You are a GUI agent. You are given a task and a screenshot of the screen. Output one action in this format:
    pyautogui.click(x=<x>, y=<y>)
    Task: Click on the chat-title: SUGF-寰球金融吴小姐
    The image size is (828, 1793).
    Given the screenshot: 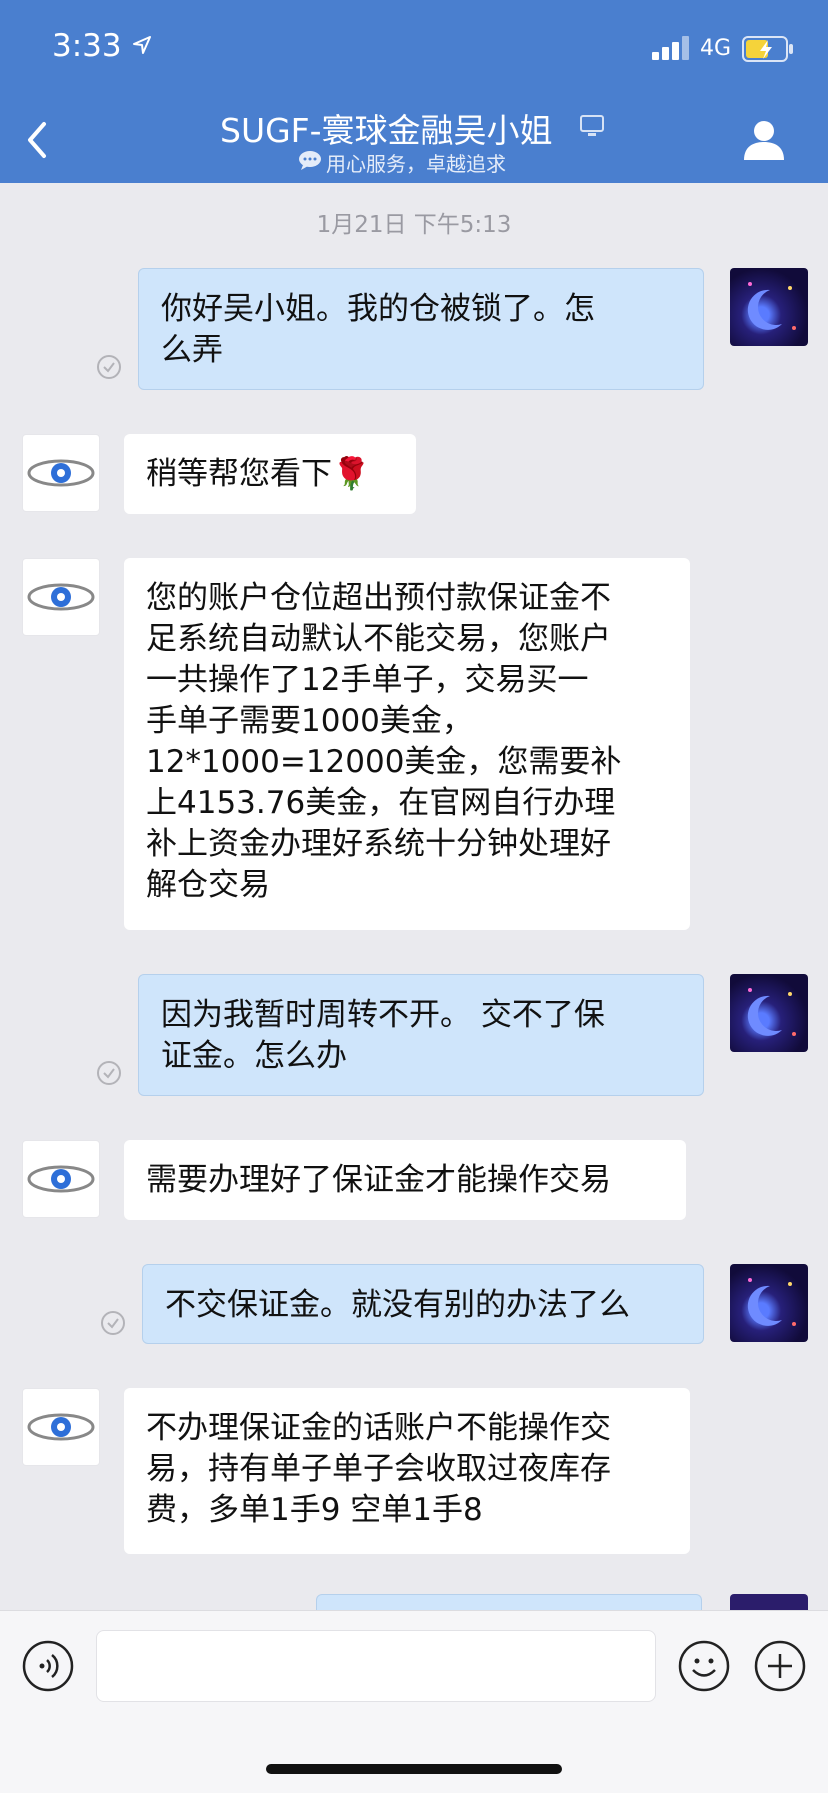 What is the action you would take?
    pyautogui.click(x=386, y=130)
    